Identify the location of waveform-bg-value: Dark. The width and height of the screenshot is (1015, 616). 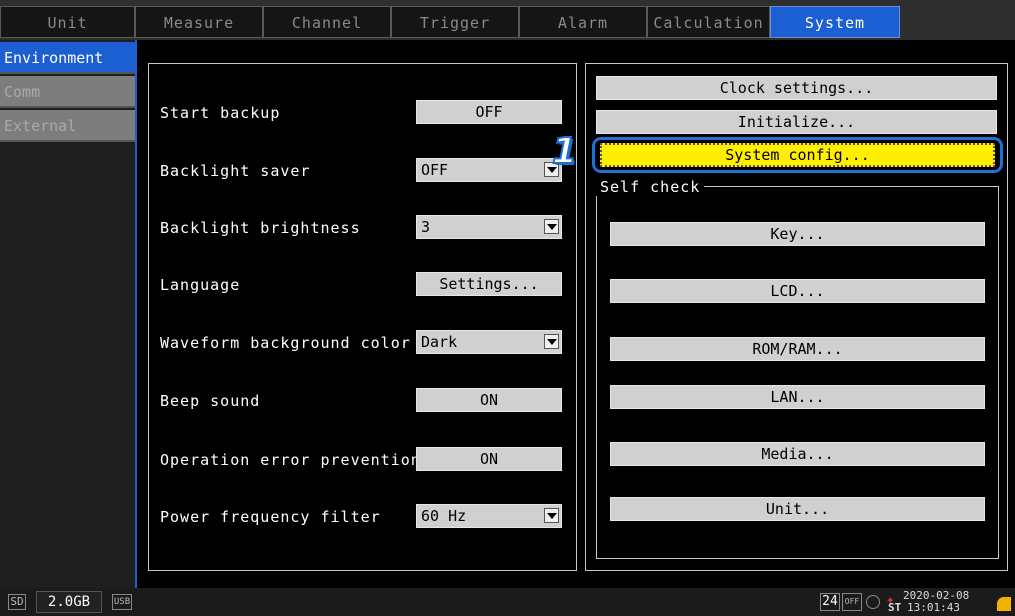
(439, 342).